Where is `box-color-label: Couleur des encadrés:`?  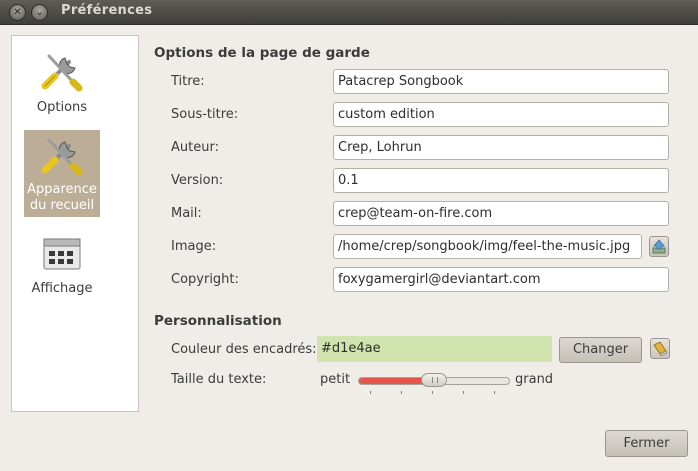 box-color-label: Couleur des encadrés: is located at coordinates (244, 349).